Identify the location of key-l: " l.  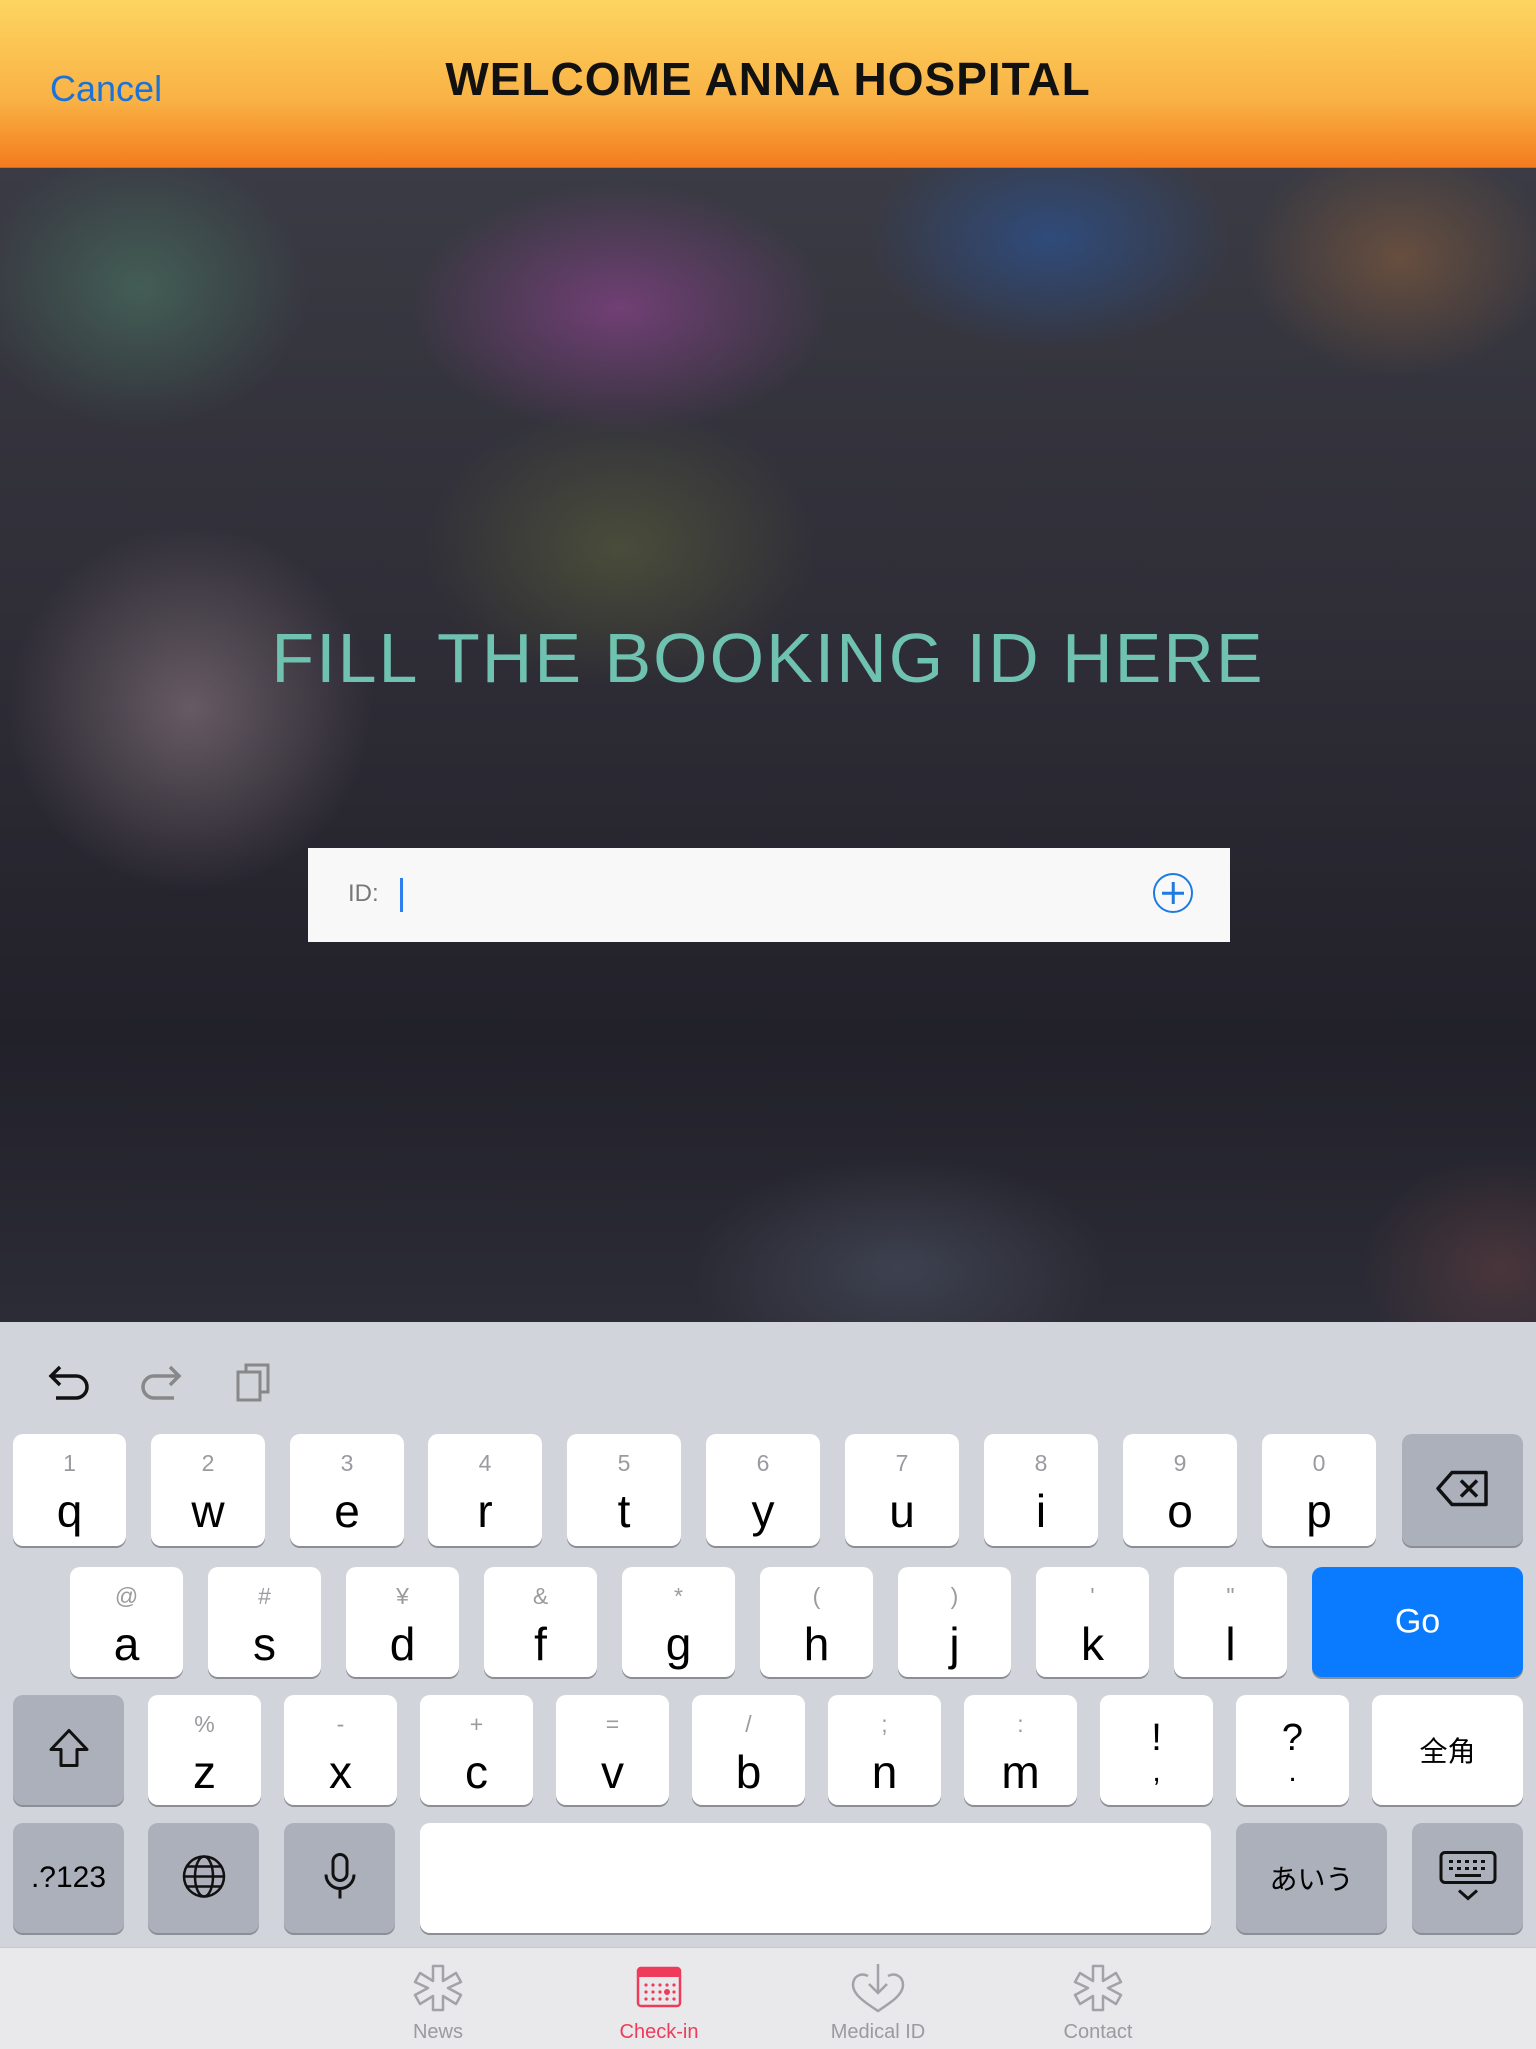
(1230, 1622).